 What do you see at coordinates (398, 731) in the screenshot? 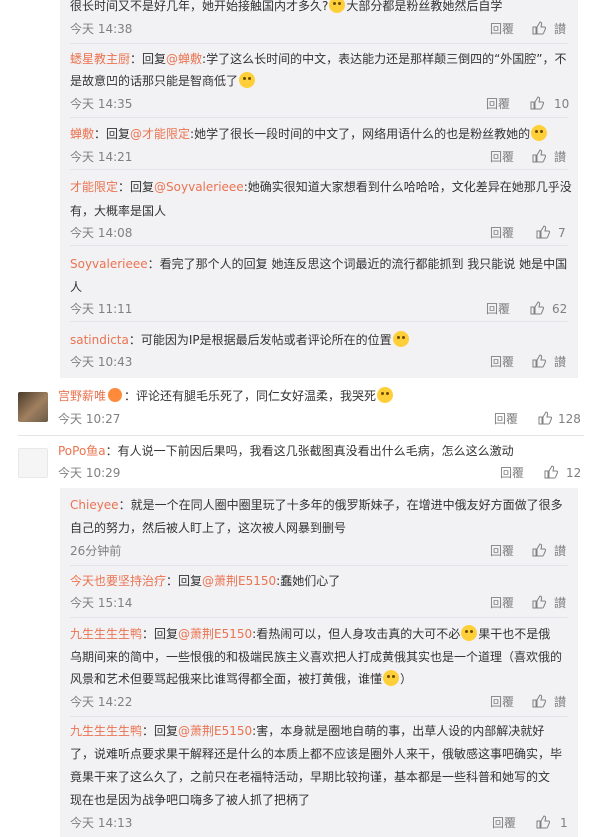
I see `comment-body: :害，本身就是圈地自萌的事，出草人设的内部解决就好` at bounding box center [398, 731].